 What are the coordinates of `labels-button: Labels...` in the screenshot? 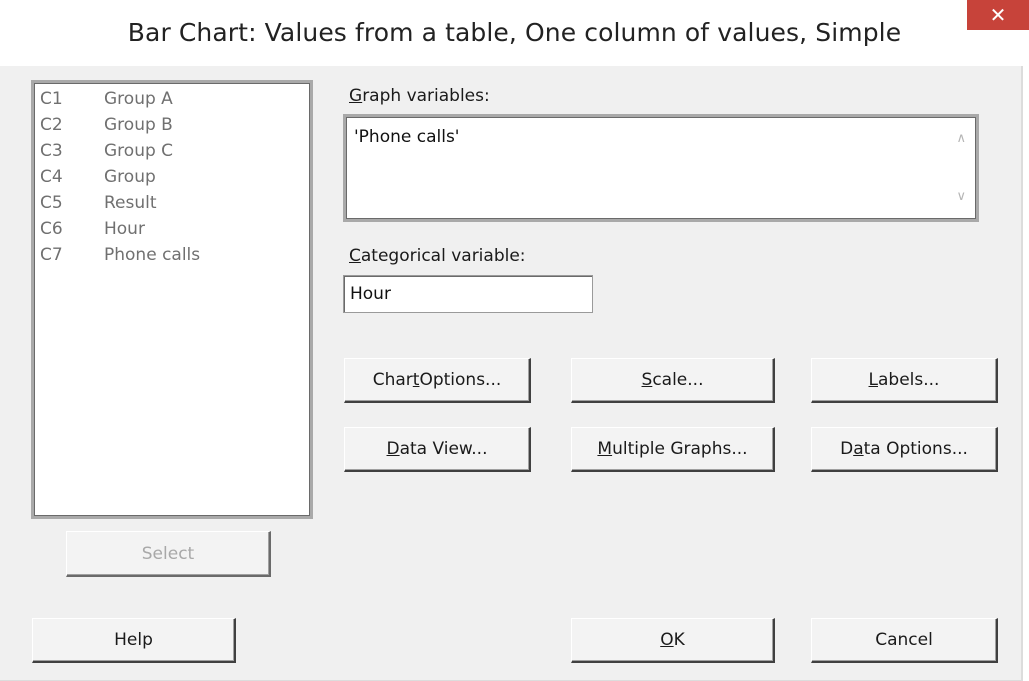 It's located at (904, 380).